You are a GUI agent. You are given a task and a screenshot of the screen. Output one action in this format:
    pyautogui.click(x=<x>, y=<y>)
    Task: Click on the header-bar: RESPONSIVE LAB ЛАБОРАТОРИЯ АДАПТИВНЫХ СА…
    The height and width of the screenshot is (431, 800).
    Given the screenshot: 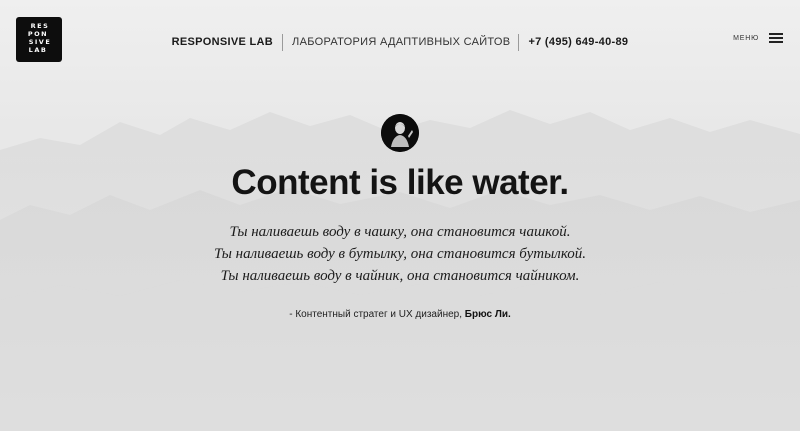 What is the action you would take?
    pyautogui.click(x=400, y=42)
    